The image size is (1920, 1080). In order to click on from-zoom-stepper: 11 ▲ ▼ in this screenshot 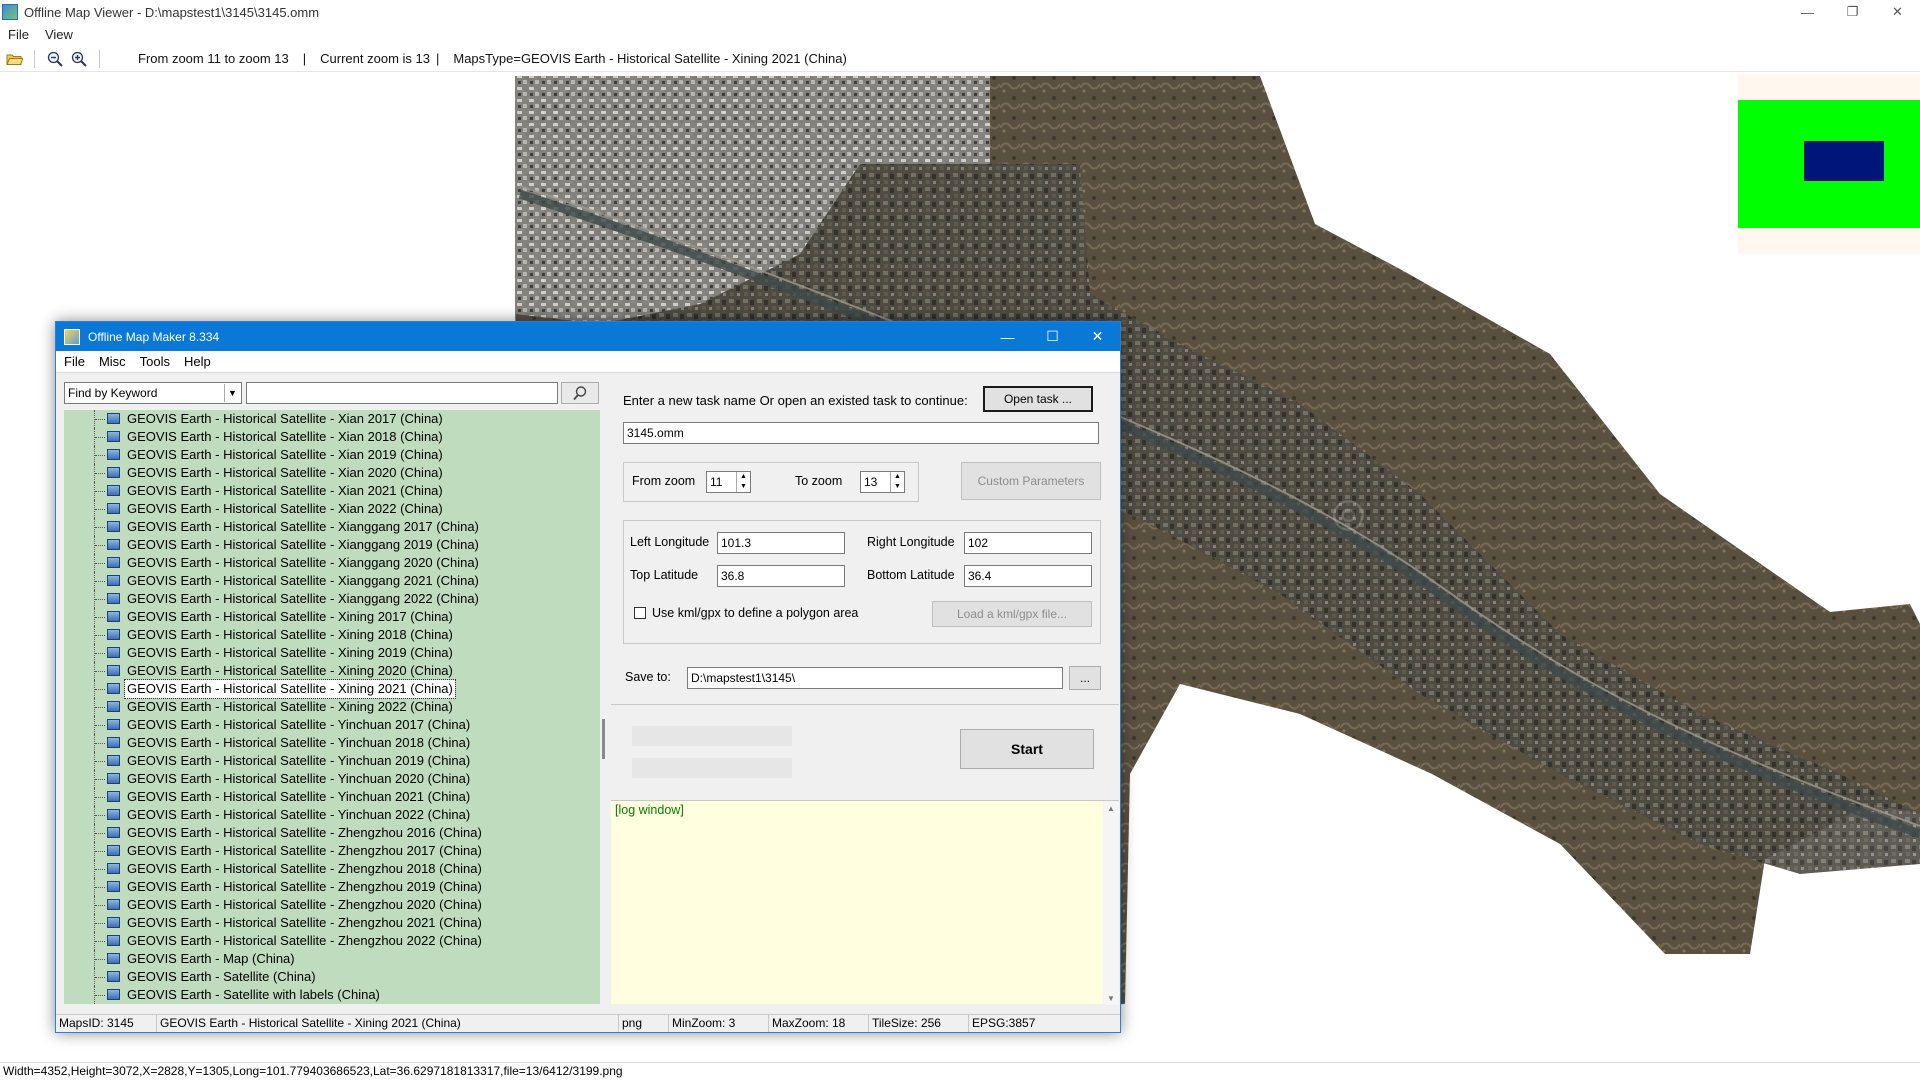, I will do `click(728, 482)`.